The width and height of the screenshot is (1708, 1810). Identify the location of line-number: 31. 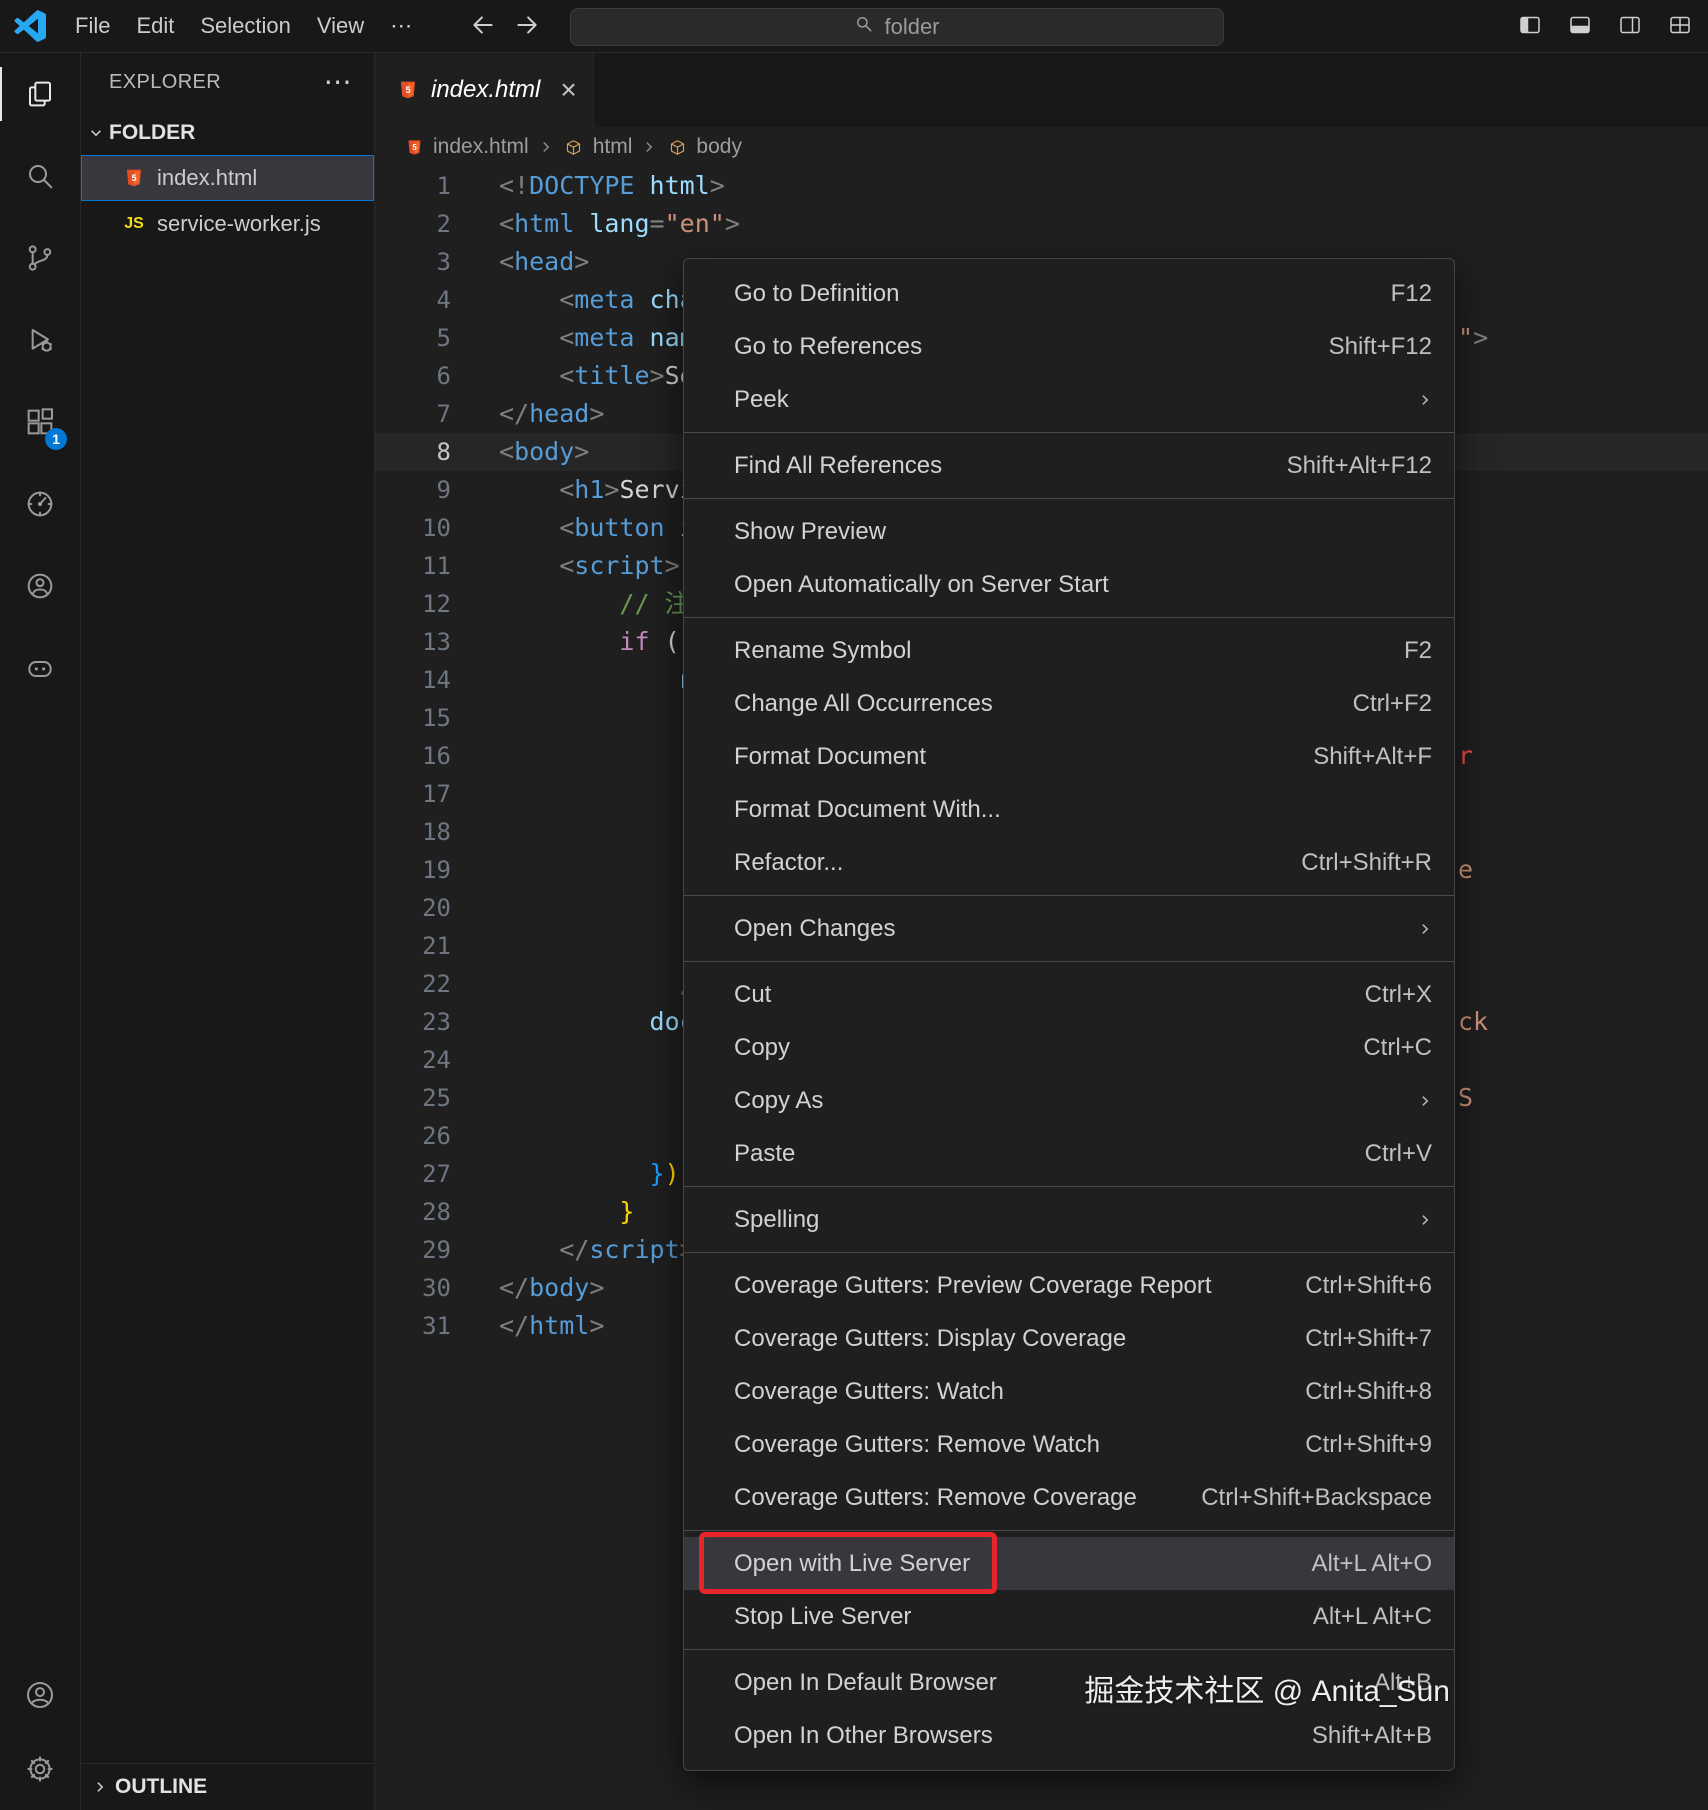
(436, 1326).